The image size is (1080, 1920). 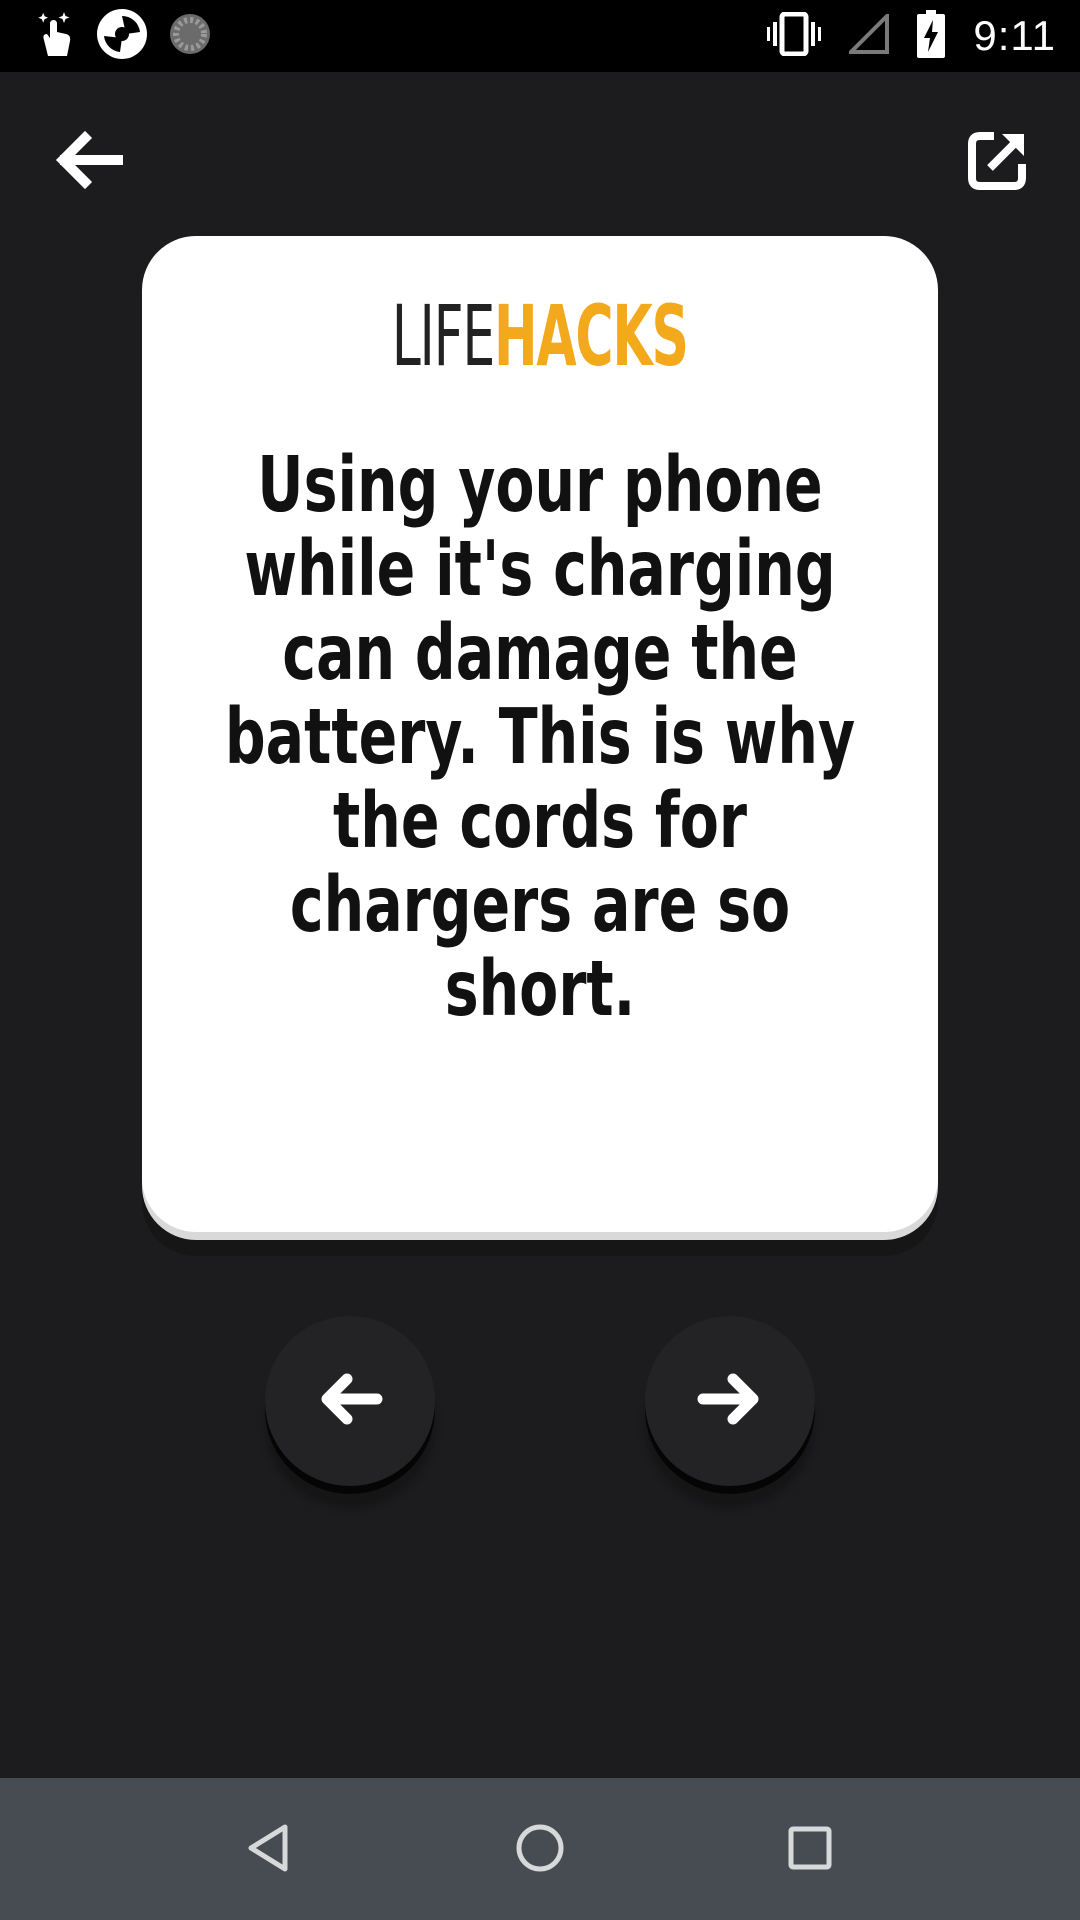 I want to click on triangle-back-icon, so click(x=270, y=1850).